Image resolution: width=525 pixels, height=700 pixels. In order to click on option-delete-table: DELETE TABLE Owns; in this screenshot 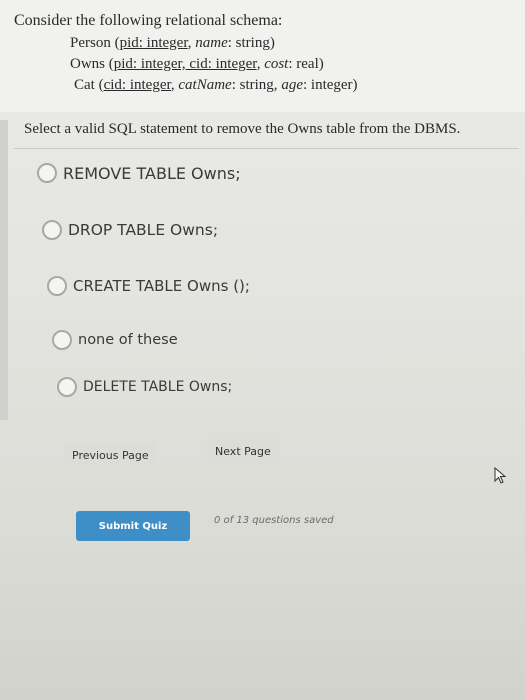, I will do `click(144, 387)`.